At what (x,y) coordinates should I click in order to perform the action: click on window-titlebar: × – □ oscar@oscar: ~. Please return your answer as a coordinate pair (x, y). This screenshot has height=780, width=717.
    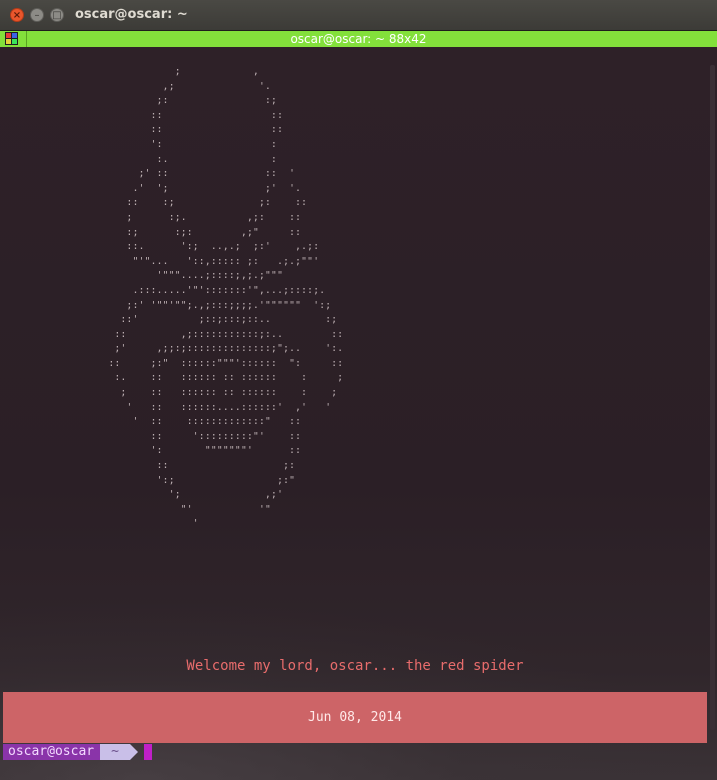
    Looking at the image, I should click on (358, 15).